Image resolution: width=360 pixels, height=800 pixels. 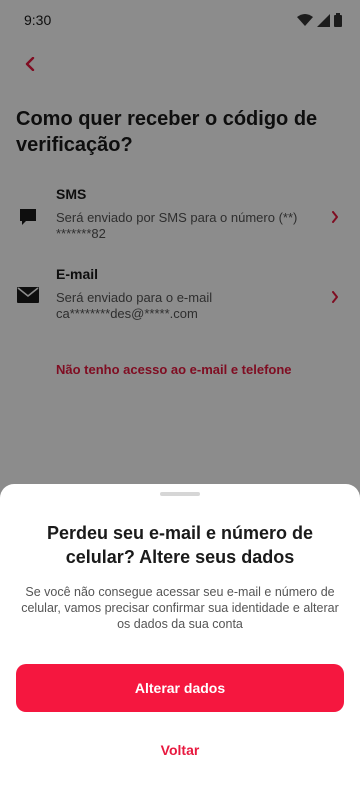 What do you see at coordinates (180, 750) in the screenshot?
I see `back-link: Voltar` at bounding box center [180, 750].